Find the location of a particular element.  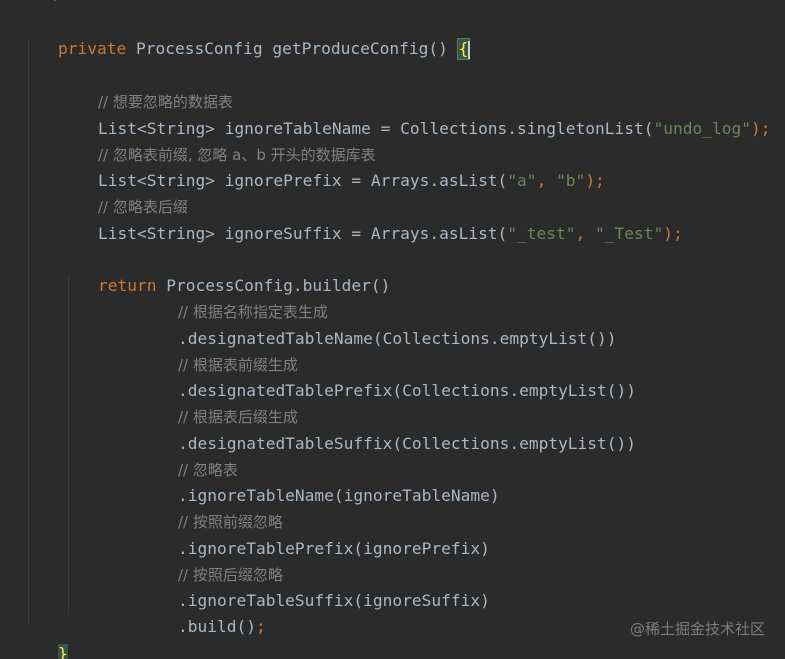

code-line-6: // 忽略表后缀 is located at coordinates (123, 192).